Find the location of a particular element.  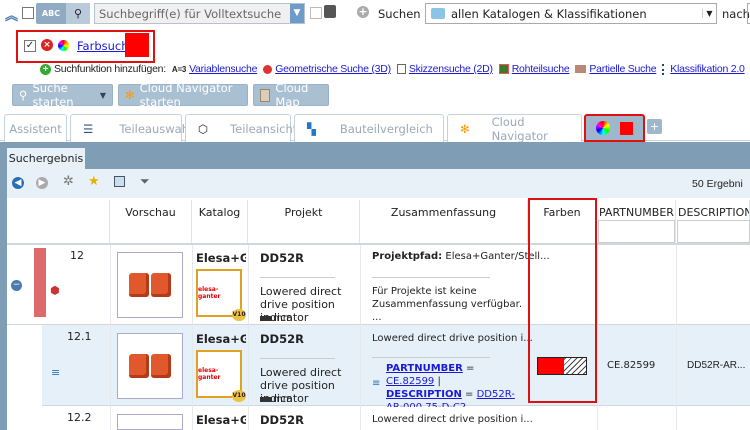

col-header-catalog: Katalog is located at coordinates (220, 222).